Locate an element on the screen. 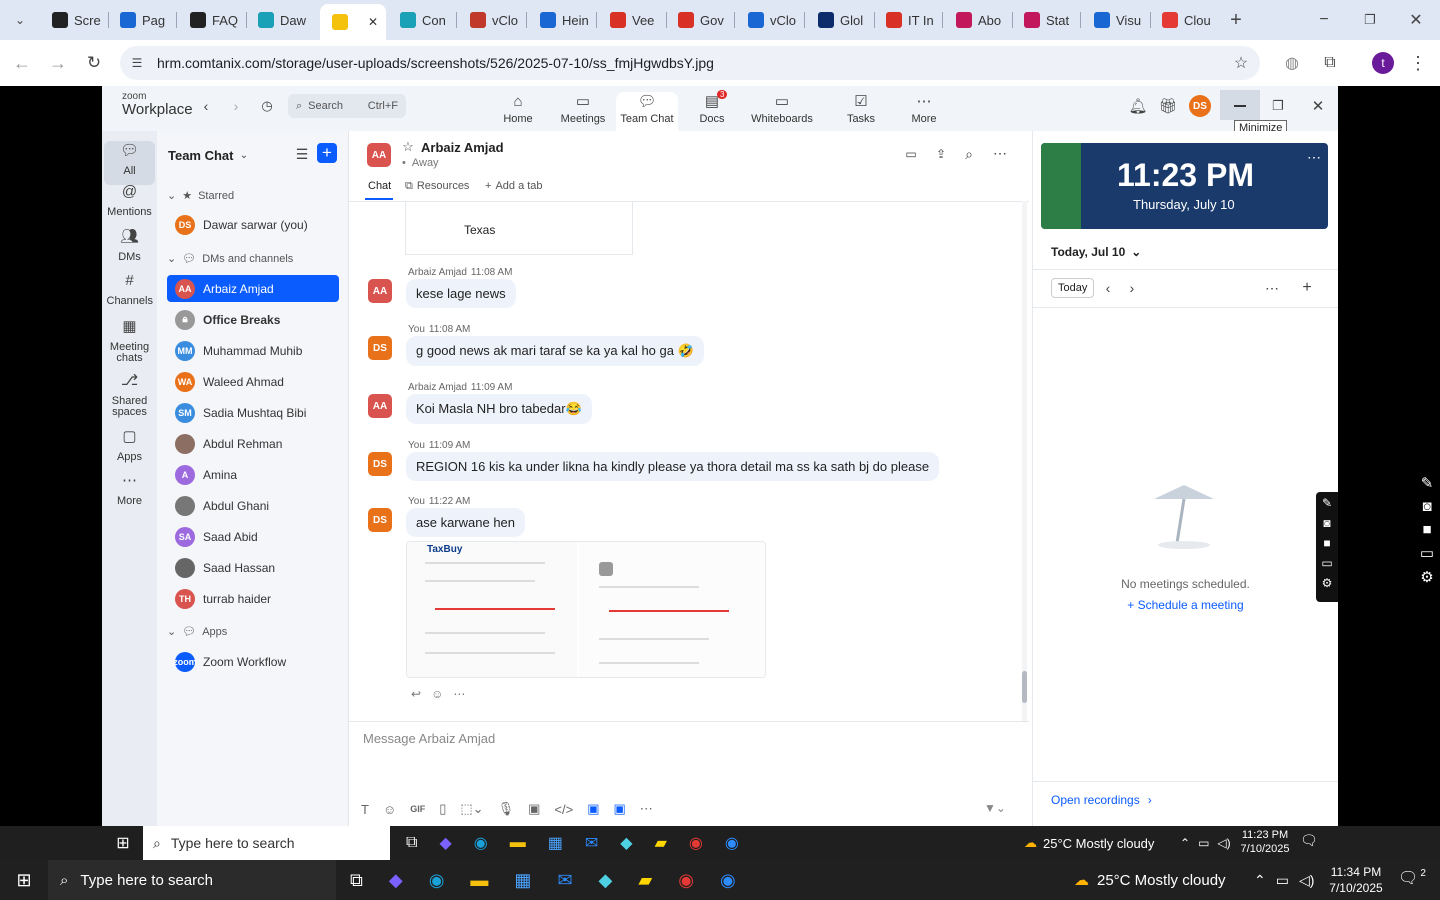 The image size is (1440, 900). audio-message-icon: 🎙︎ is located at coordinates (506, 809).